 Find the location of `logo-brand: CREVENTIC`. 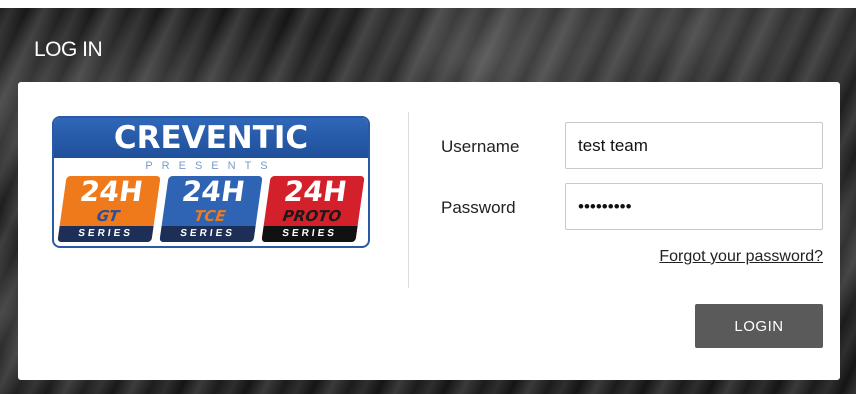

logo-brand: CREVENTIC is located at coordinates (211, 138).